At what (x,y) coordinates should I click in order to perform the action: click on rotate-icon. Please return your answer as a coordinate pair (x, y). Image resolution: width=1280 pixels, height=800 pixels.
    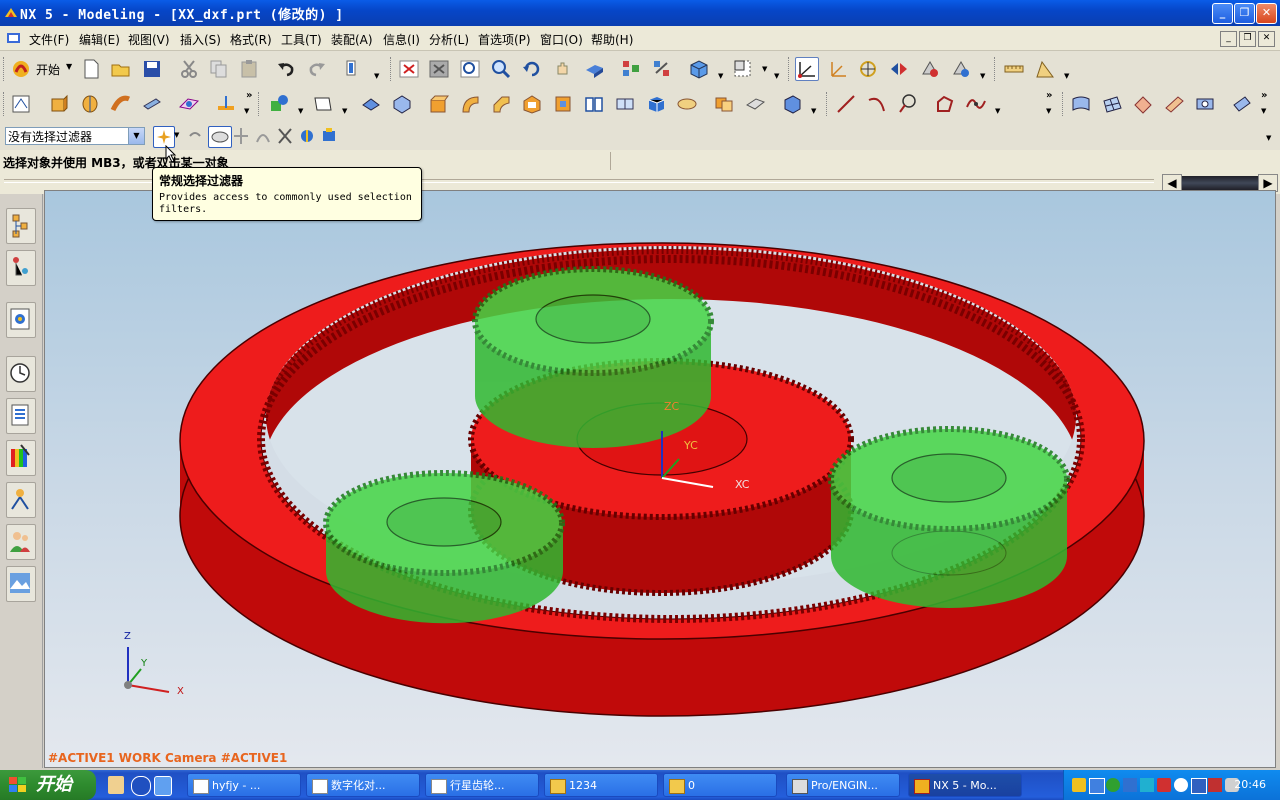
    Looking at the image, I should click on (532, 69).